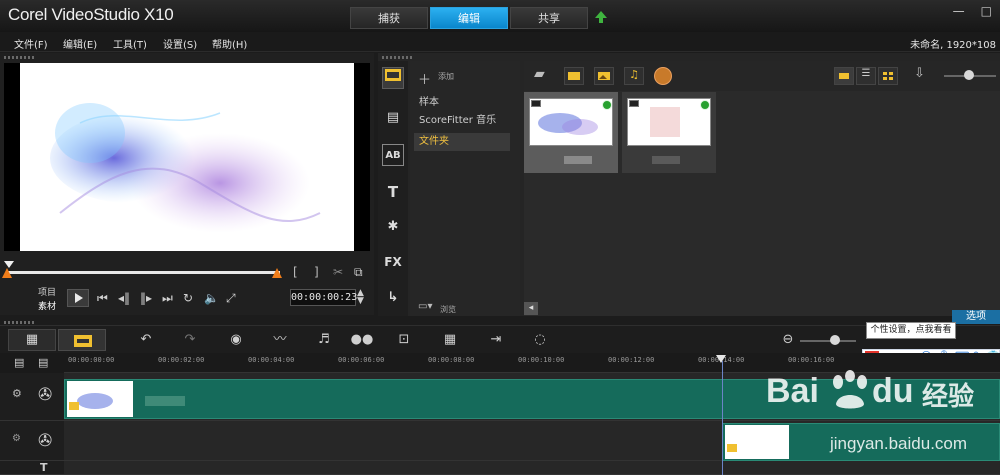 Image resolution: width=1000 pixels, height=475 pixels. I want to click on title-bar: Corel VideoStudio X10 捕获 编辑 共享 — □, so click(500, 16).